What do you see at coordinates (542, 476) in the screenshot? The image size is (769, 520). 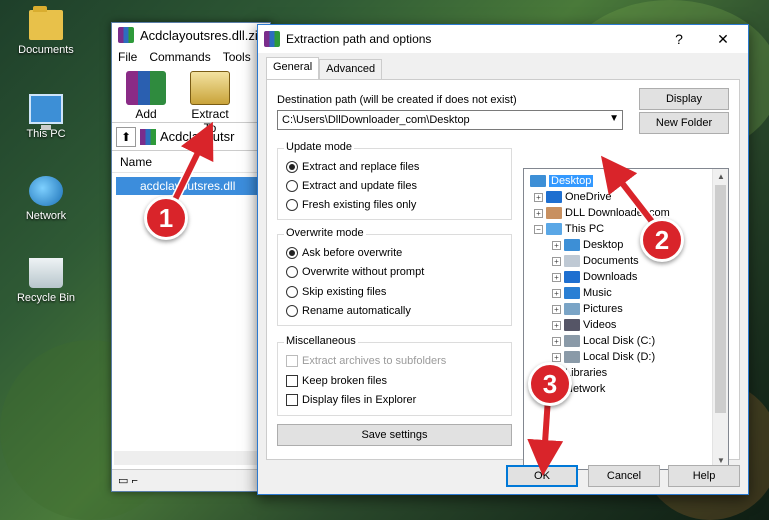 I see `ok-button: OK` at bounding box center [542, 476].